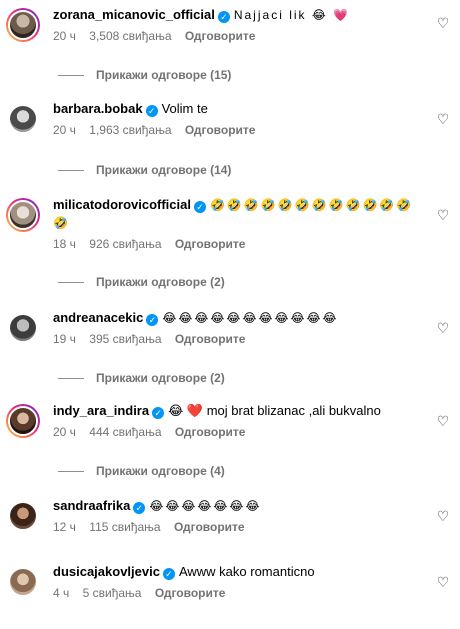 The image size is (460, 629). I want to click on comment-text: Awww kako romanticno, so click(246, 571).